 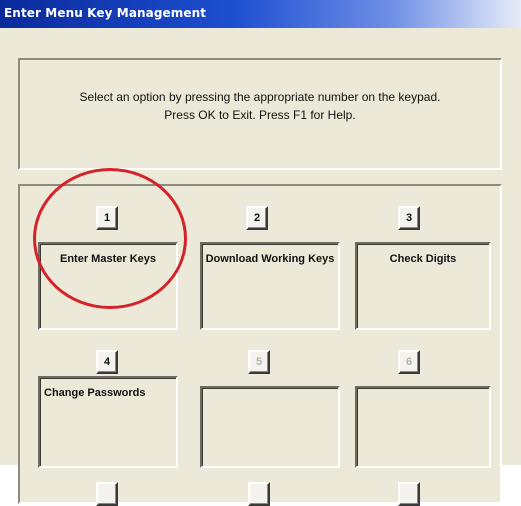 I want to click on key-4-button: 4, so click(x=107, y=362).